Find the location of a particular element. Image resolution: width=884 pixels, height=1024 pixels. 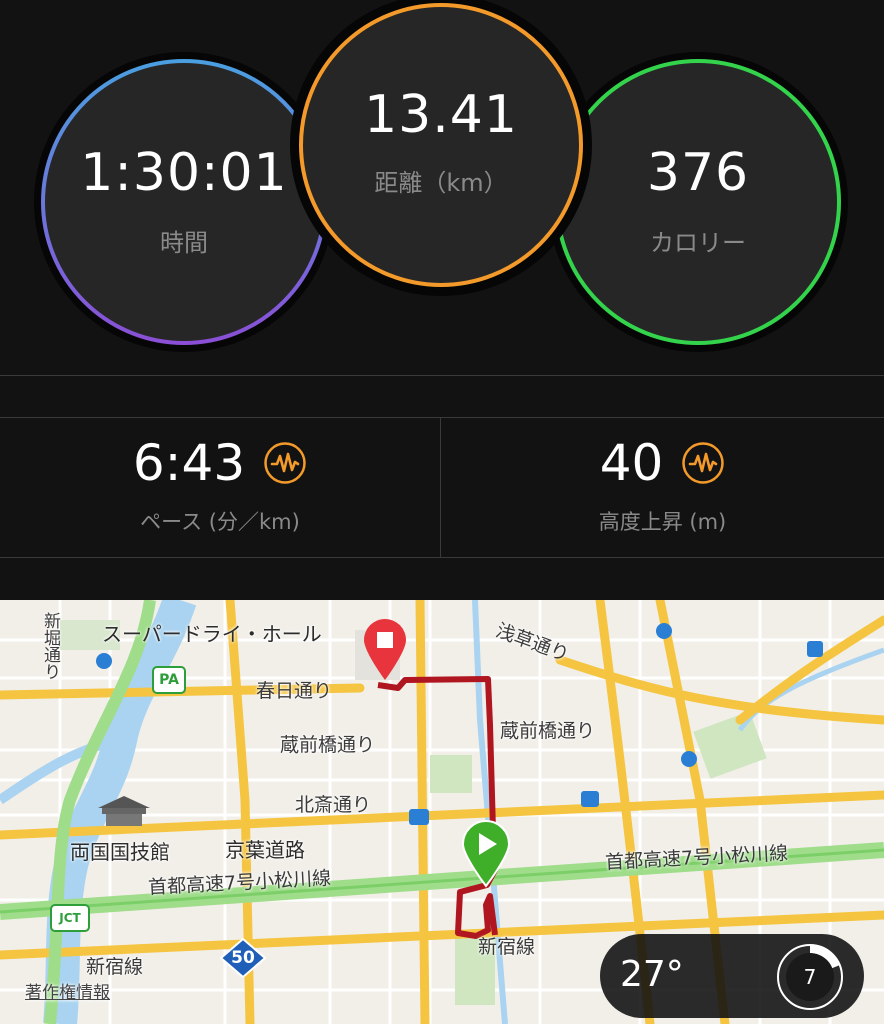

distance-ring: 13.41 距離（km） is located at coordinates (441, 148).